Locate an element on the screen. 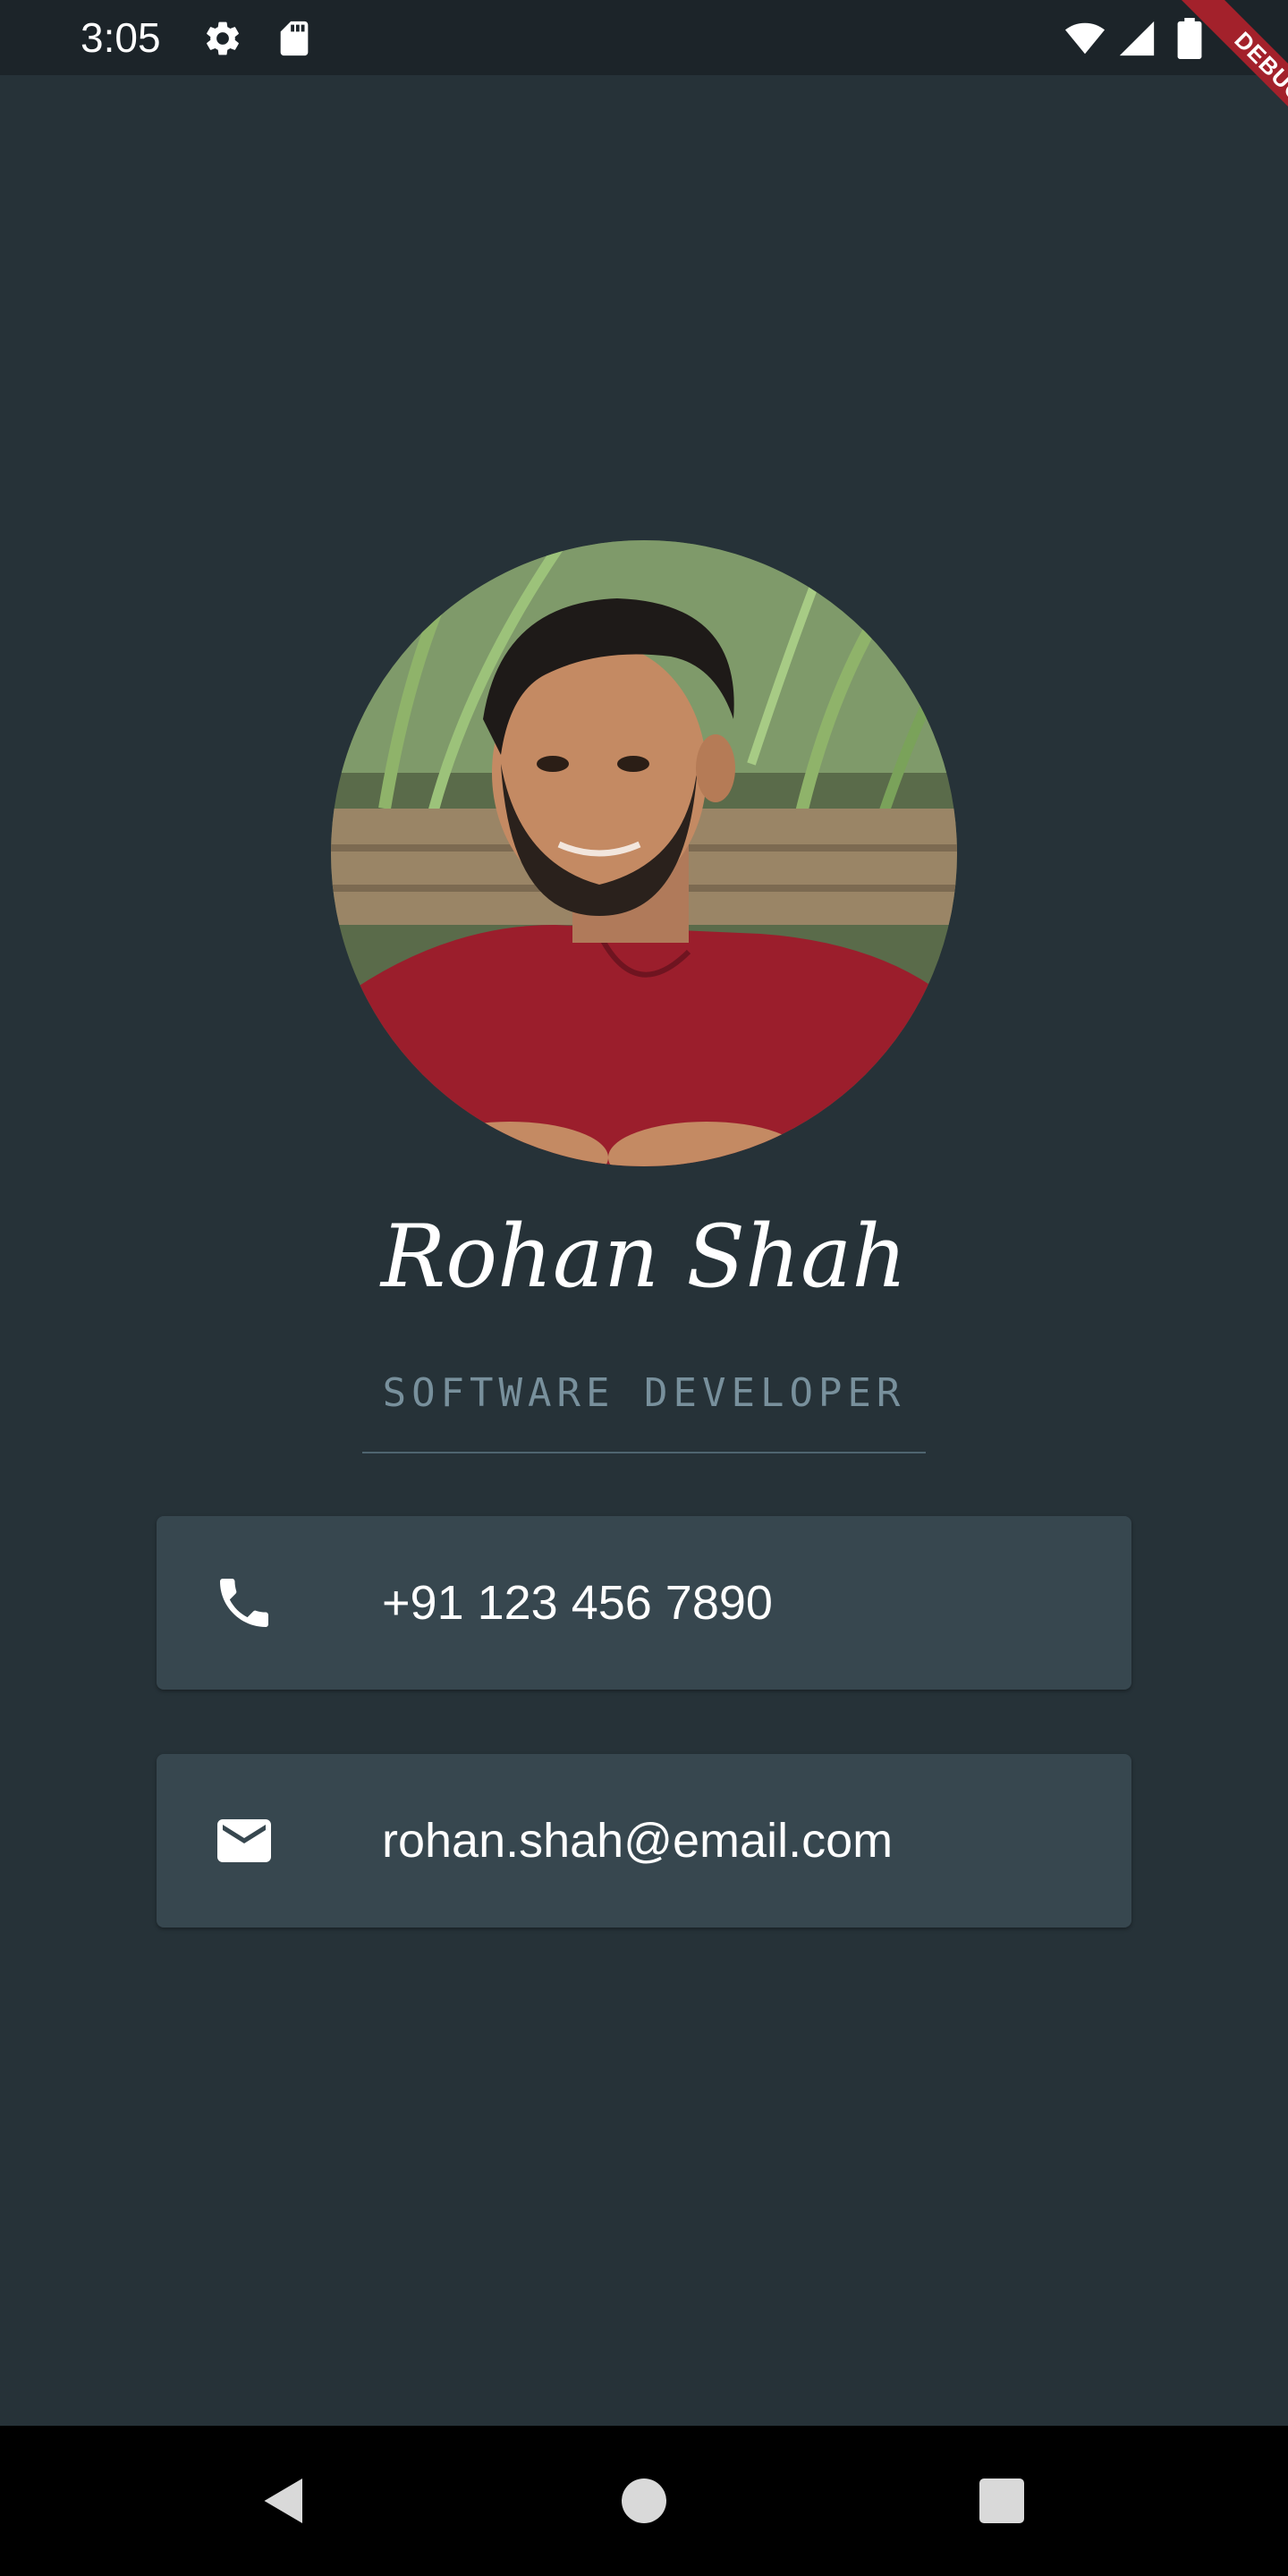 The width and height of the screenshot is (1288, 2576). phone-icon is located at coordinates (244, 1603).